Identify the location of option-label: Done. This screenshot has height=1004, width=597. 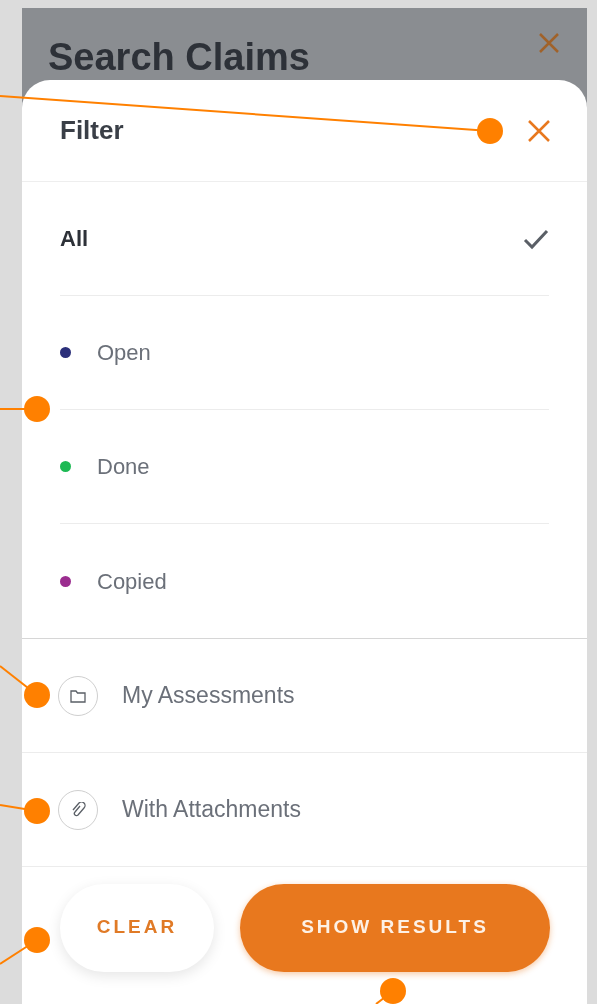
(123, 467).